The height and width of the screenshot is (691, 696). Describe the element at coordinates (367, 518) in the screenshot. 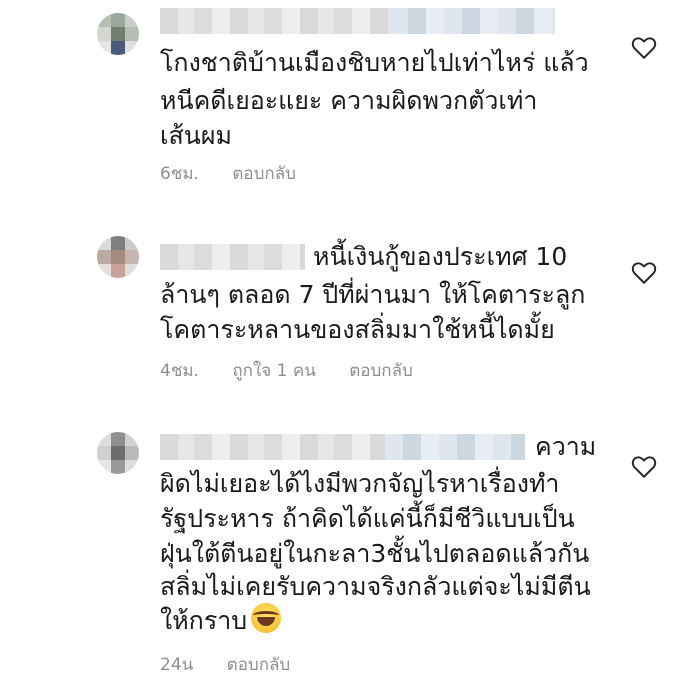

I see `comment-text-line: รัฐประหาร ถ้าคิดได้แค่นี้ก็มีชีวิแบบเป็น` at that location.